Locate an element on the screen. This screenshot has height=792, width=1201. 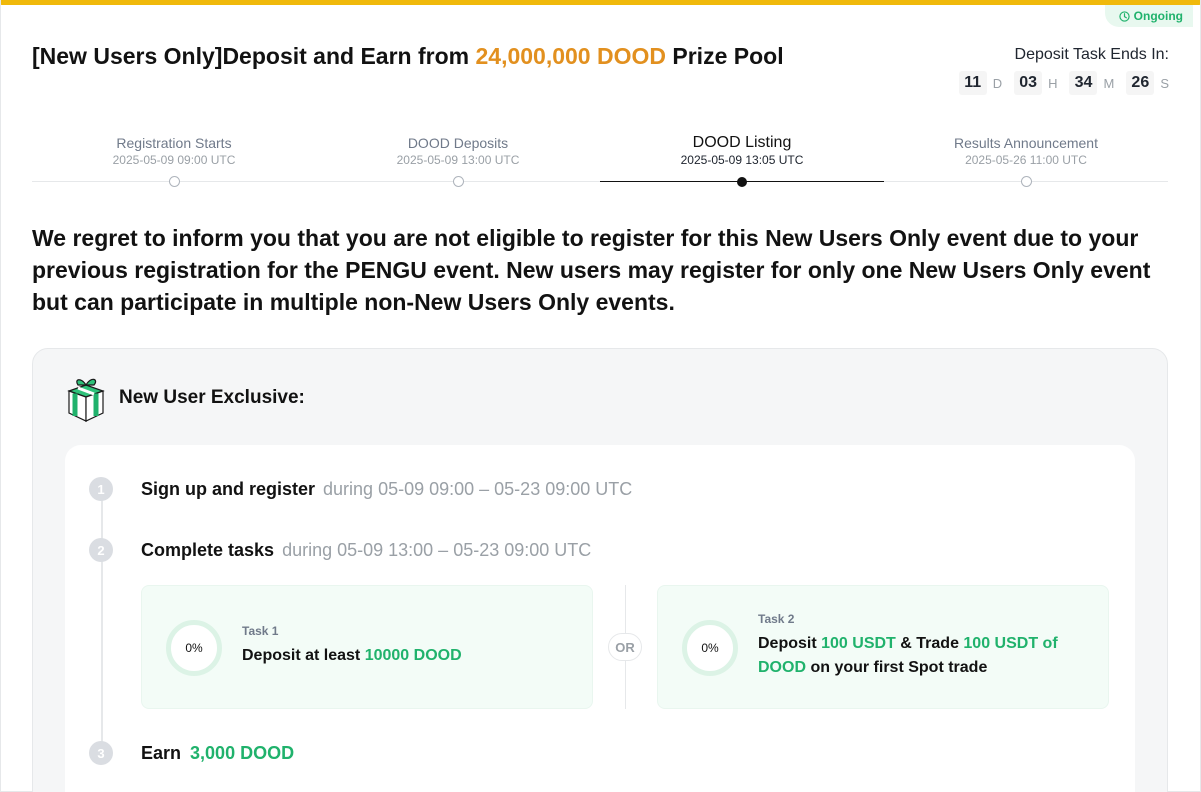
task-text: on your first Spot trade is located at coordinates (897, 667).